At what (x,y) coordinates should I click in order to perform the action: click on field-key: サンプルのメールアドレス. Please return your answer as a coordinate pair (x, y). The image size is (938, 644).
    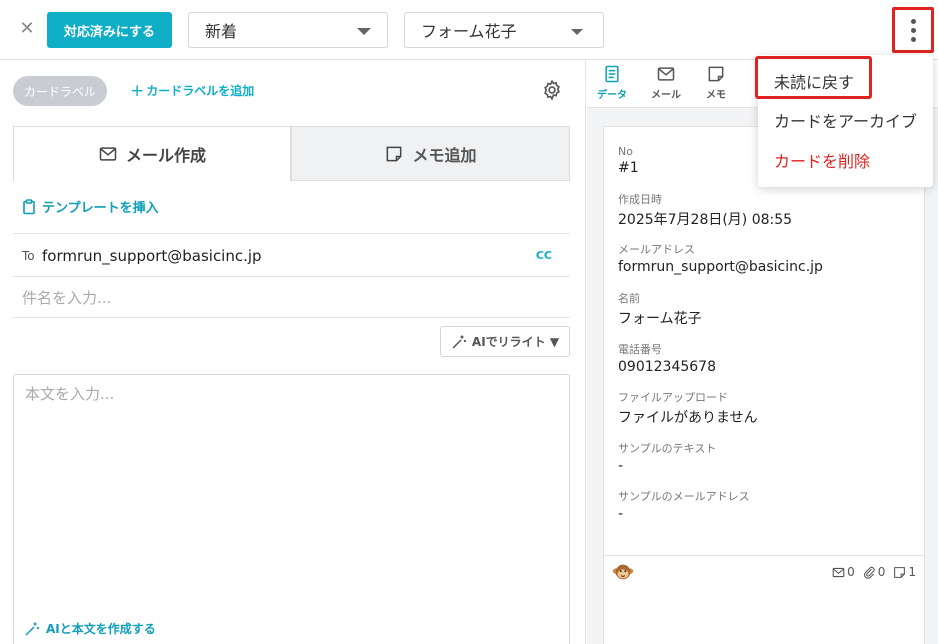
    Looking at the image, I should click on (684, 496).